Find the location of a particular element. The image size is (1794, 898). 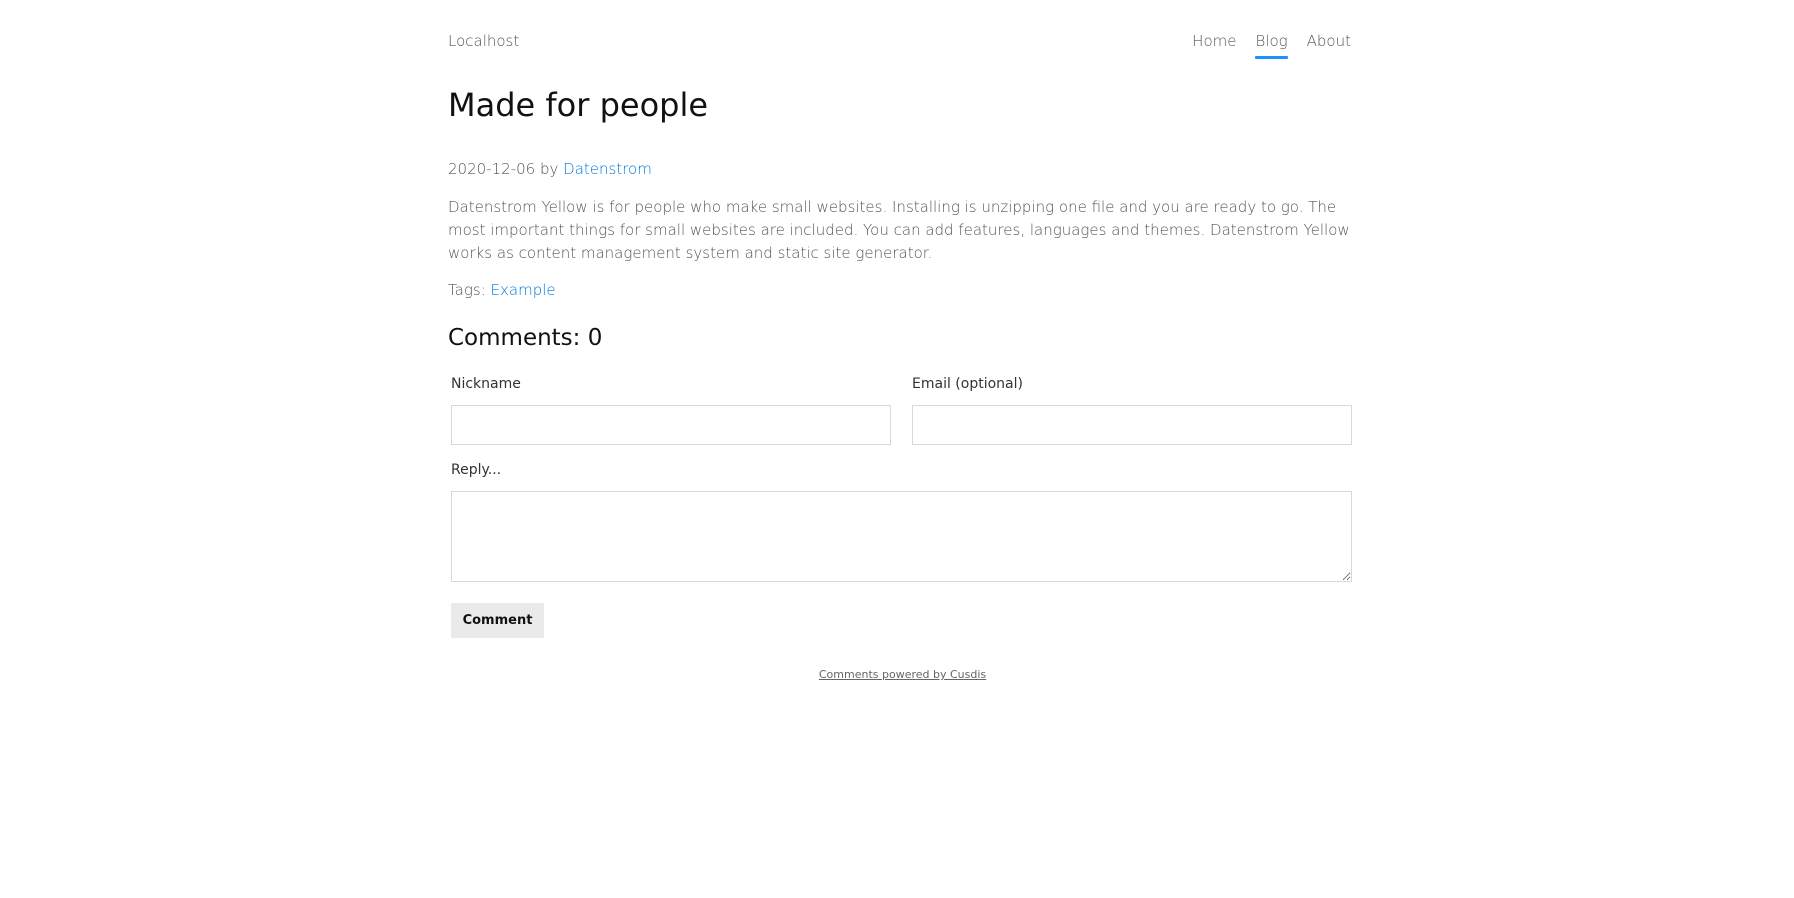

comment-button: Comment is located at coordinates (497, 620).